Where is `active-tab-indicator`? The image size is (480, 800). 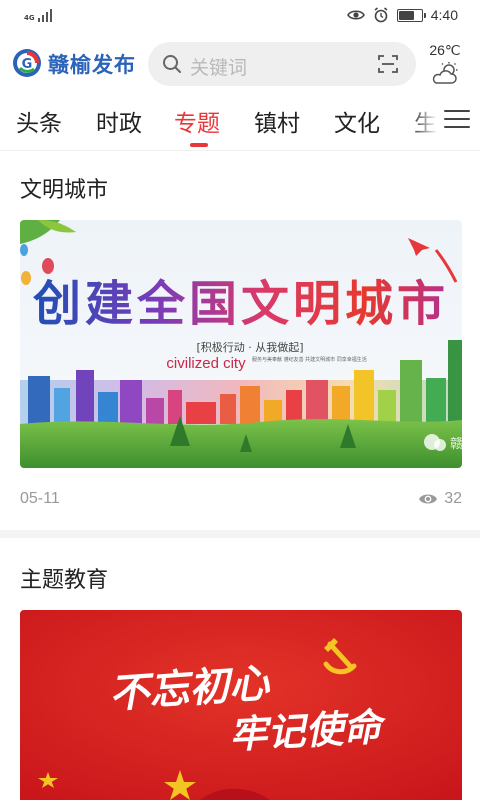
active-tab-indicator is located at coordinates (199, 145).